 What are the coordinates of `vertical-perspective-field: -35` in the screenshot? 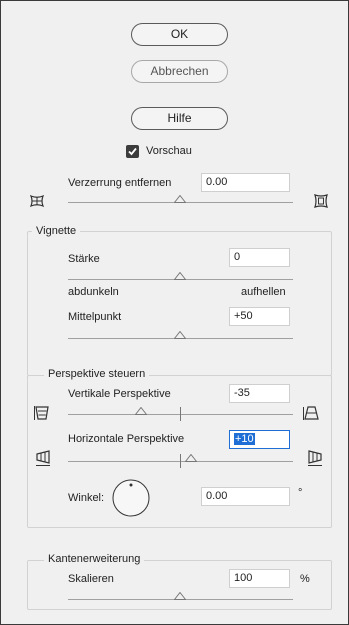 It's located at (259, 393).